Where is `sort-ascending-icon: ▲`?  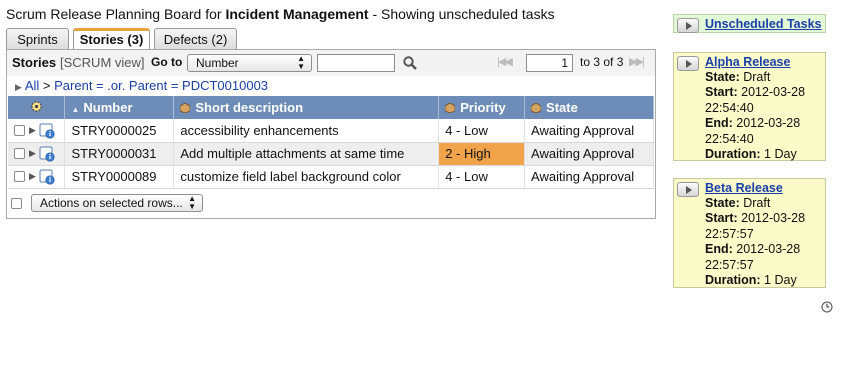
sort-ascending-icon: ▲ is located at coordinates (75, 109).